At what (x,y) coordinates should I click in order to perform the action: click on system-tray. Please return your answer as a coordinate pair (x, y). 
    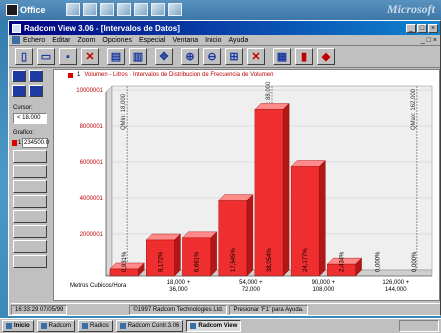
    Looking at the image, I should click on (419, 326).